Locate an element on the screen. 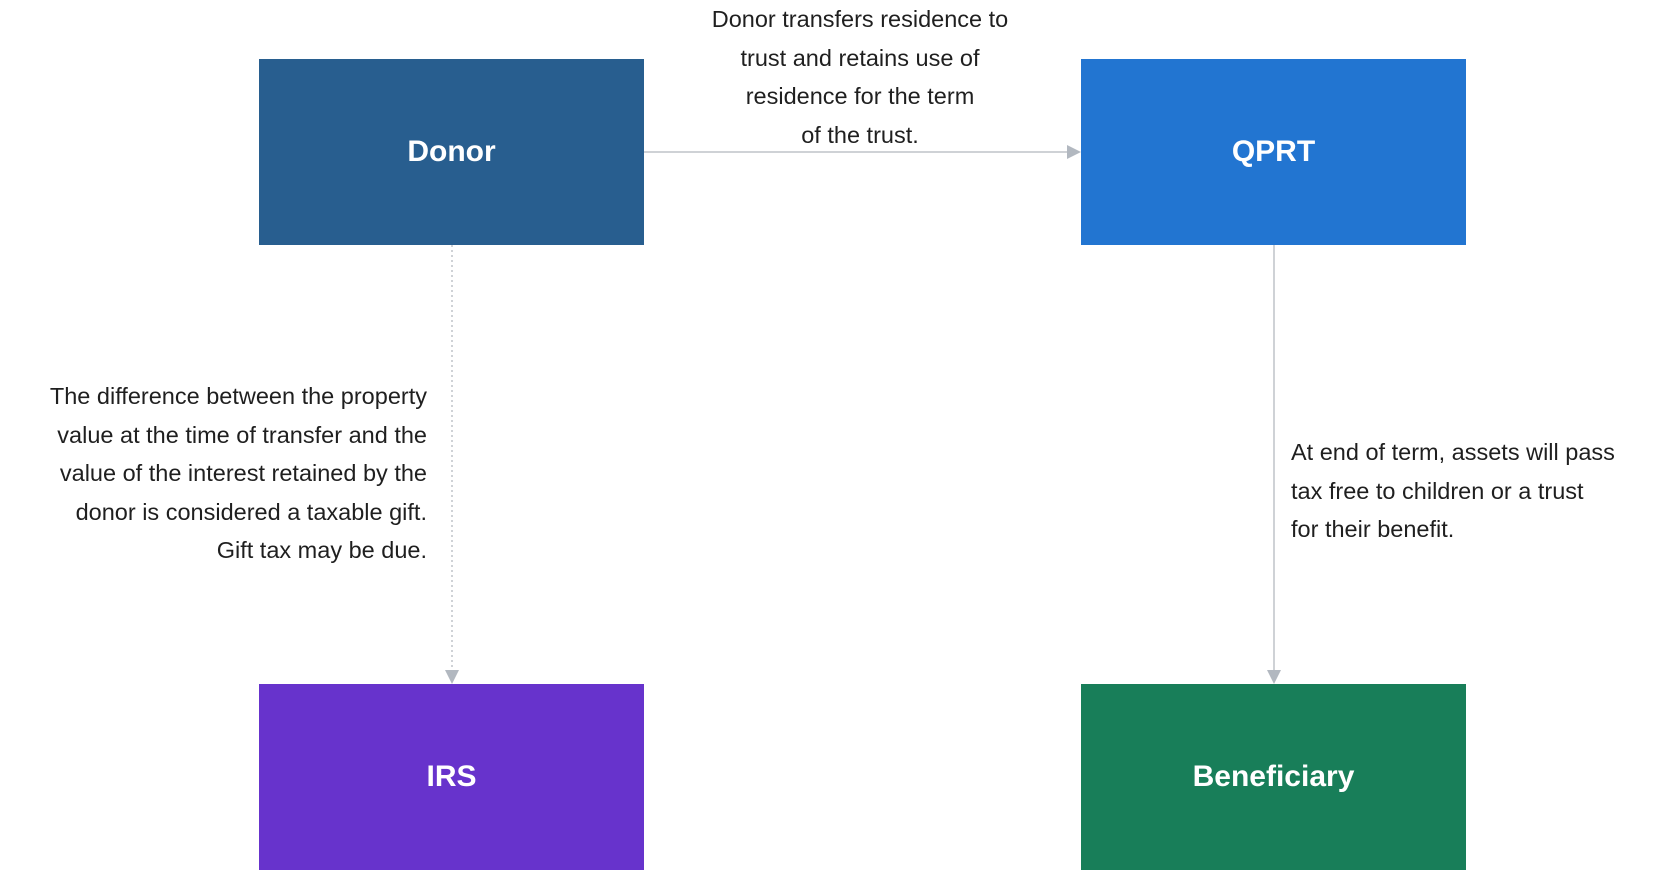  beneficiary-node: Beneficiary is located at coordinates (1273, 777).